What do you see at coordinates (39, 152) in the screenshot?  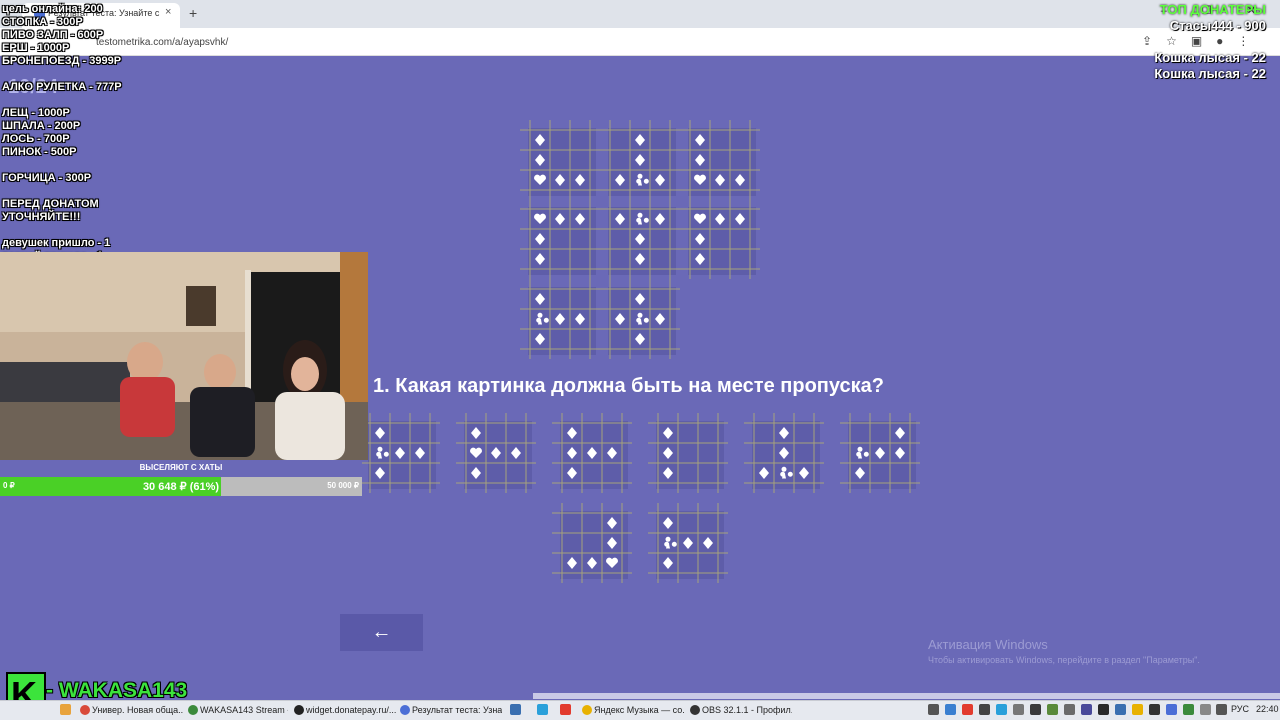 I see `donation-item: ПИНОК - 500Р` at bounding box center [39, 152].